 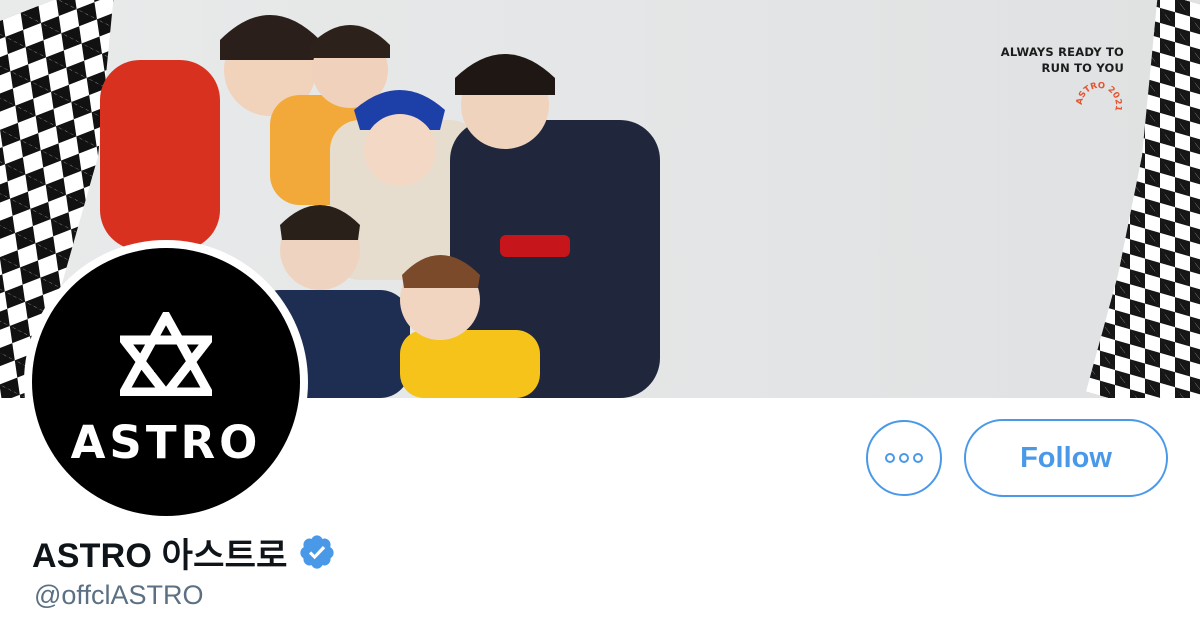 What do you see at coordinates (1066, 458) in the screenshot?
I see `follow-button: Follow` at bounding box center [1066, 458].